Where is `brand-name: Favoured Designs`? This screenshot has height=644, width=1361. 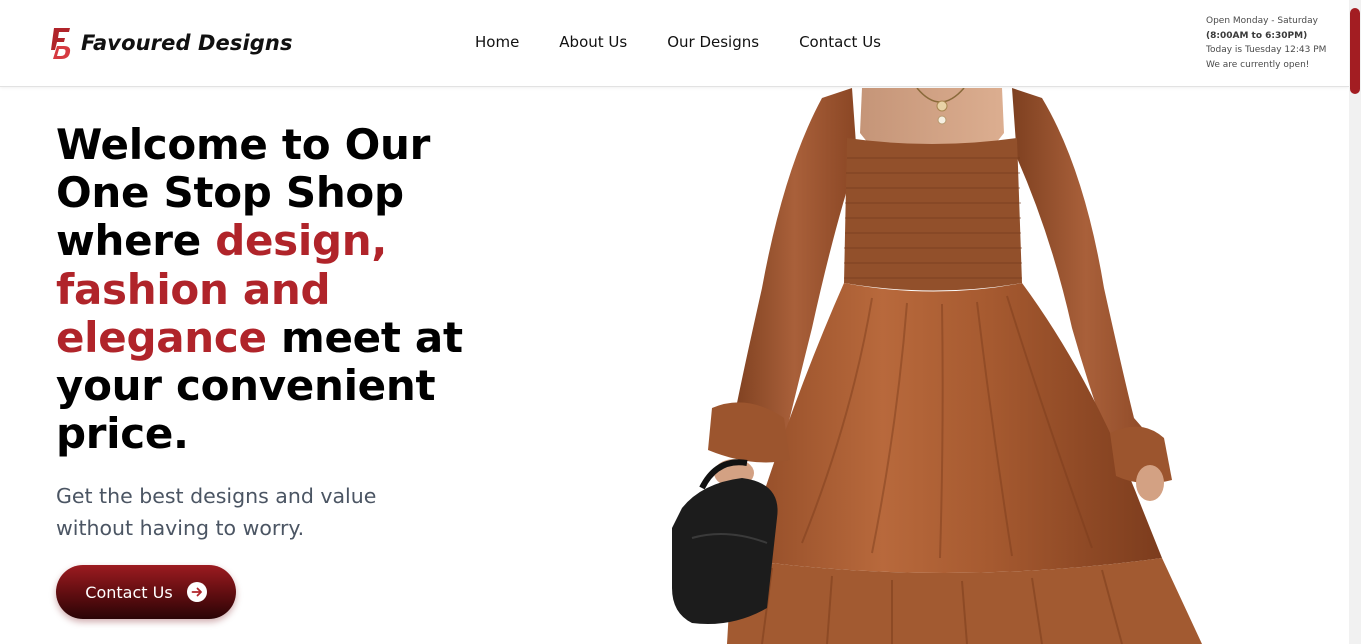 brand-name: Favoured Designs is located at coordinates (187, 43).